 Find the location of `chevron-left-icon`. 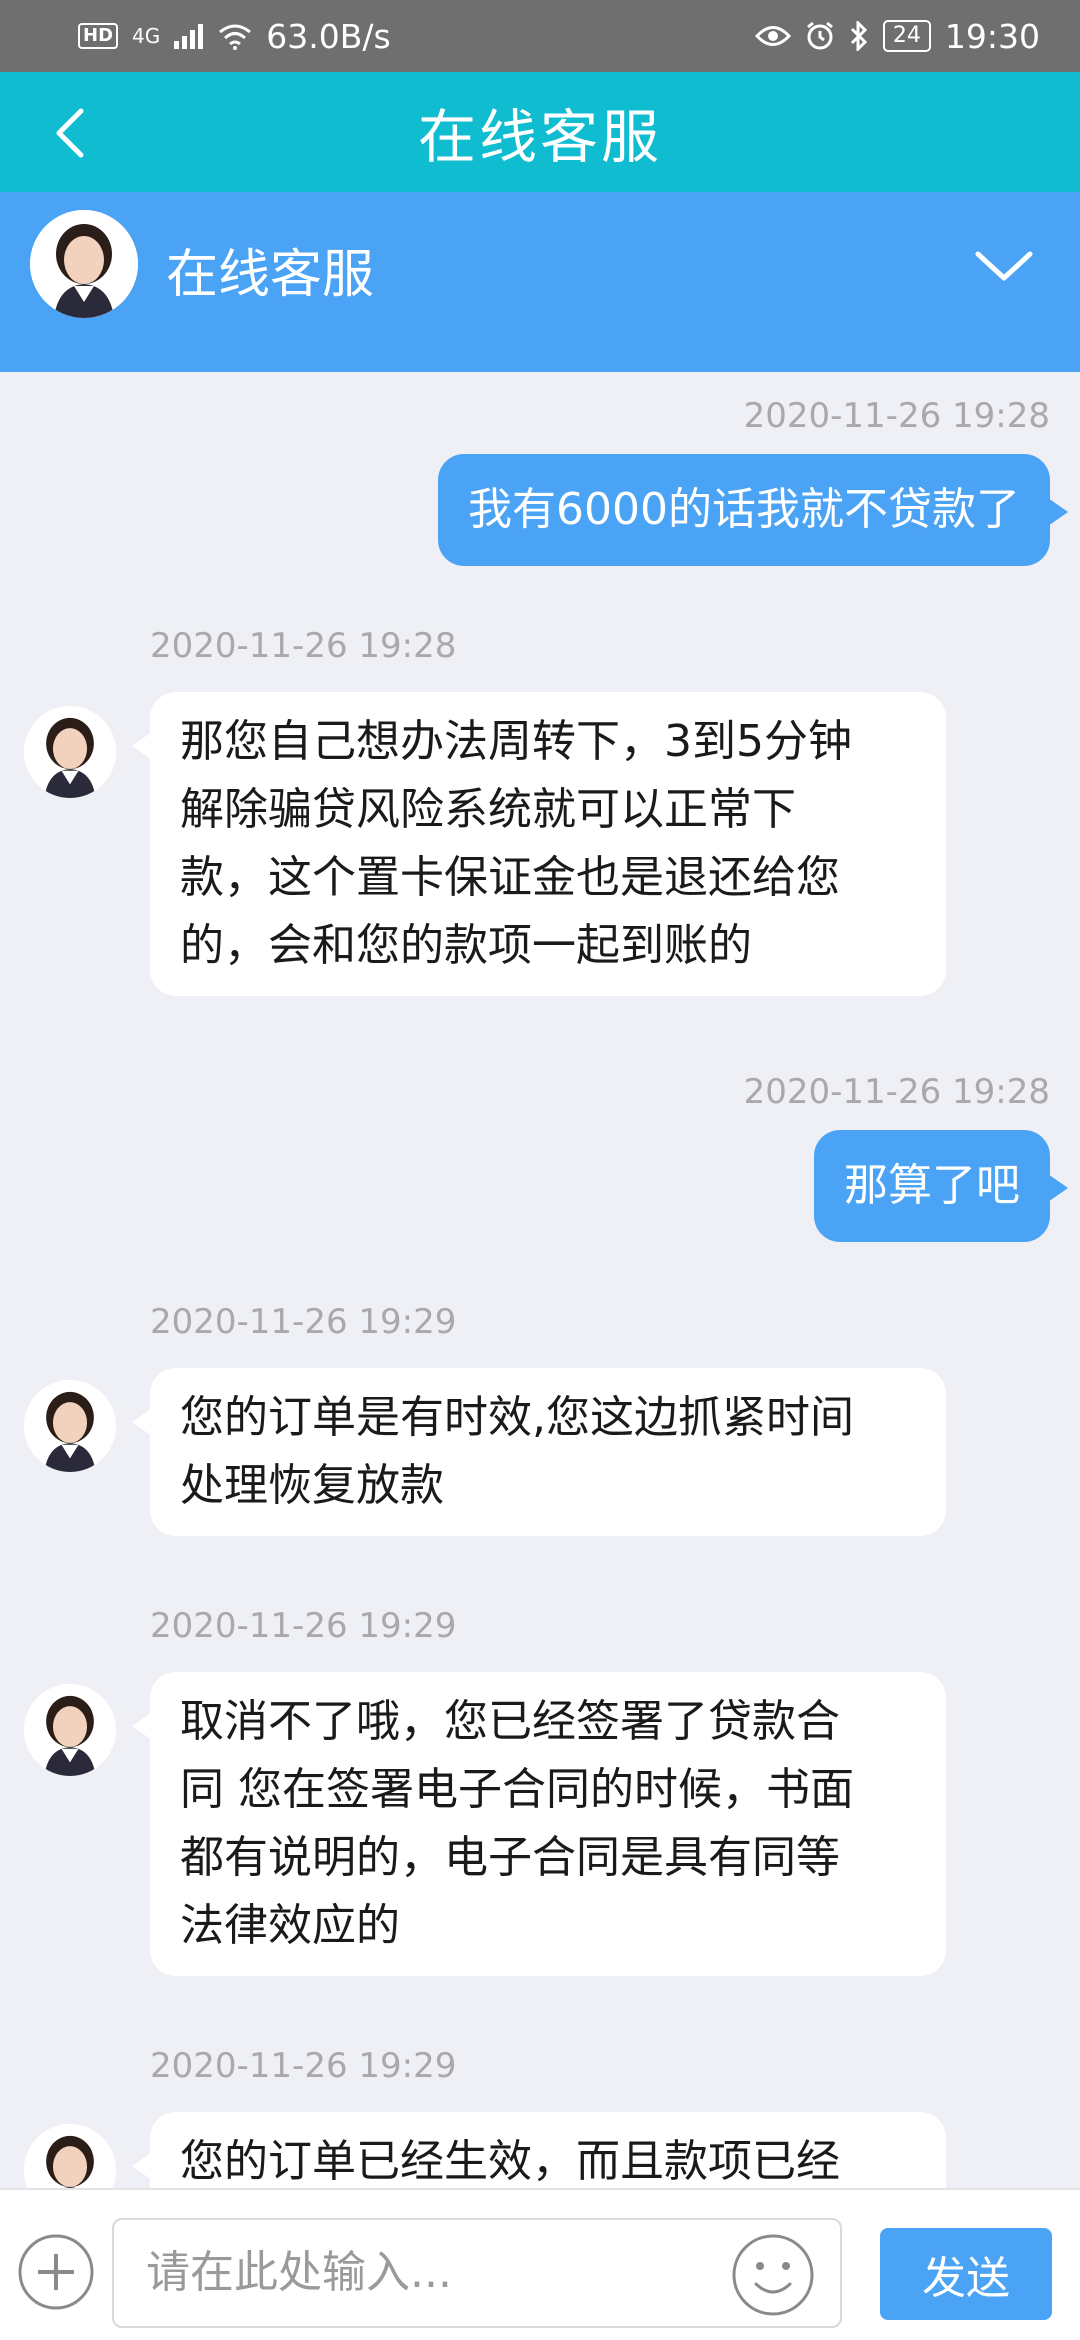

chevron-left-icon is located at coordinates (70, 133).